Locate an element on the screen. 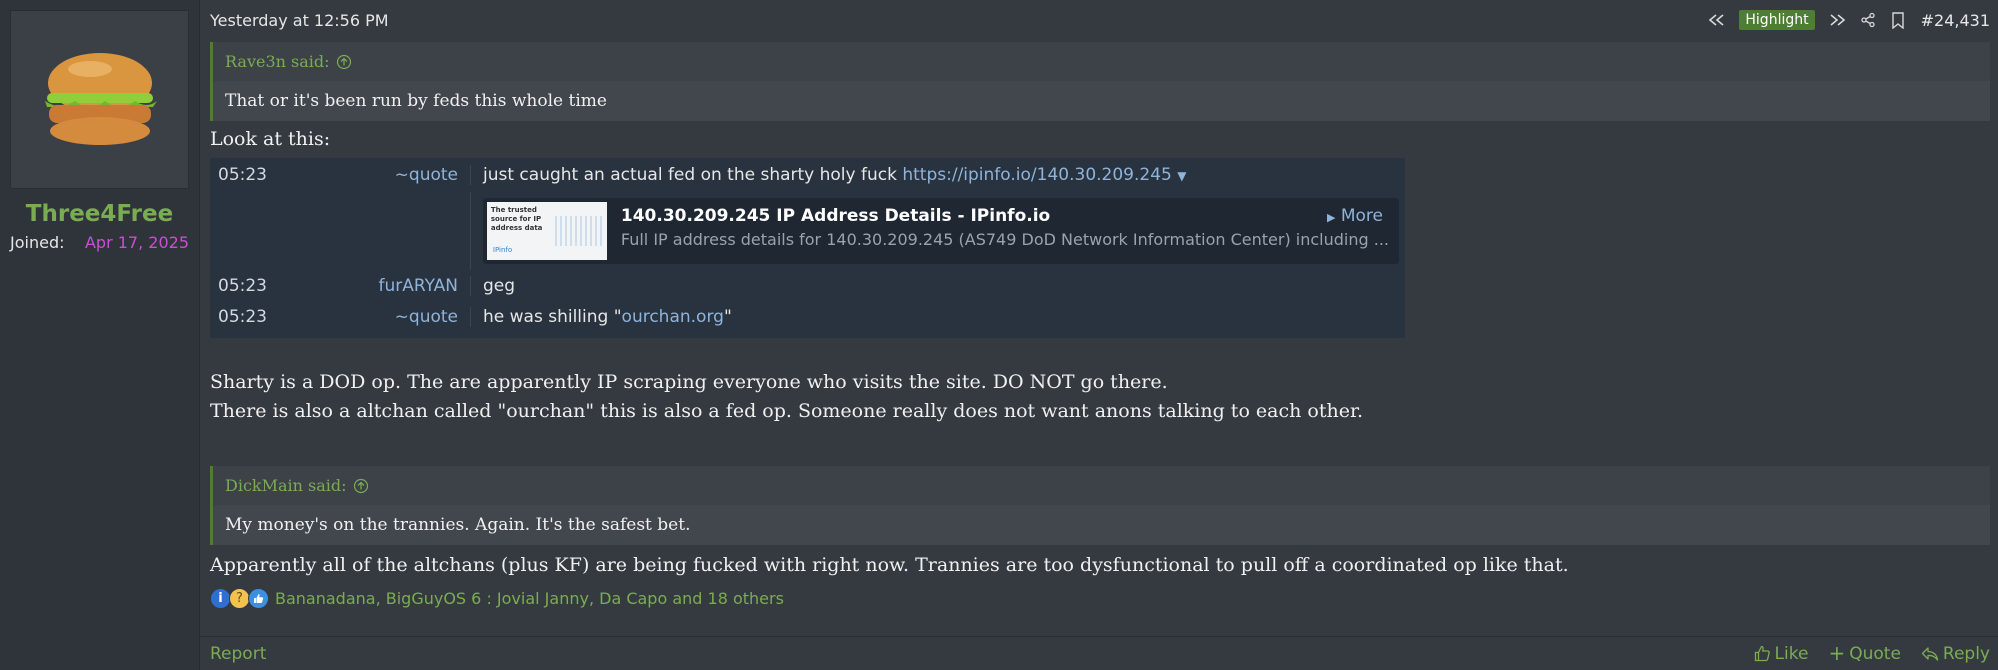 This screenshot has height=670, width=1998. chat-nick-empty is located at coordinates (379, 231).